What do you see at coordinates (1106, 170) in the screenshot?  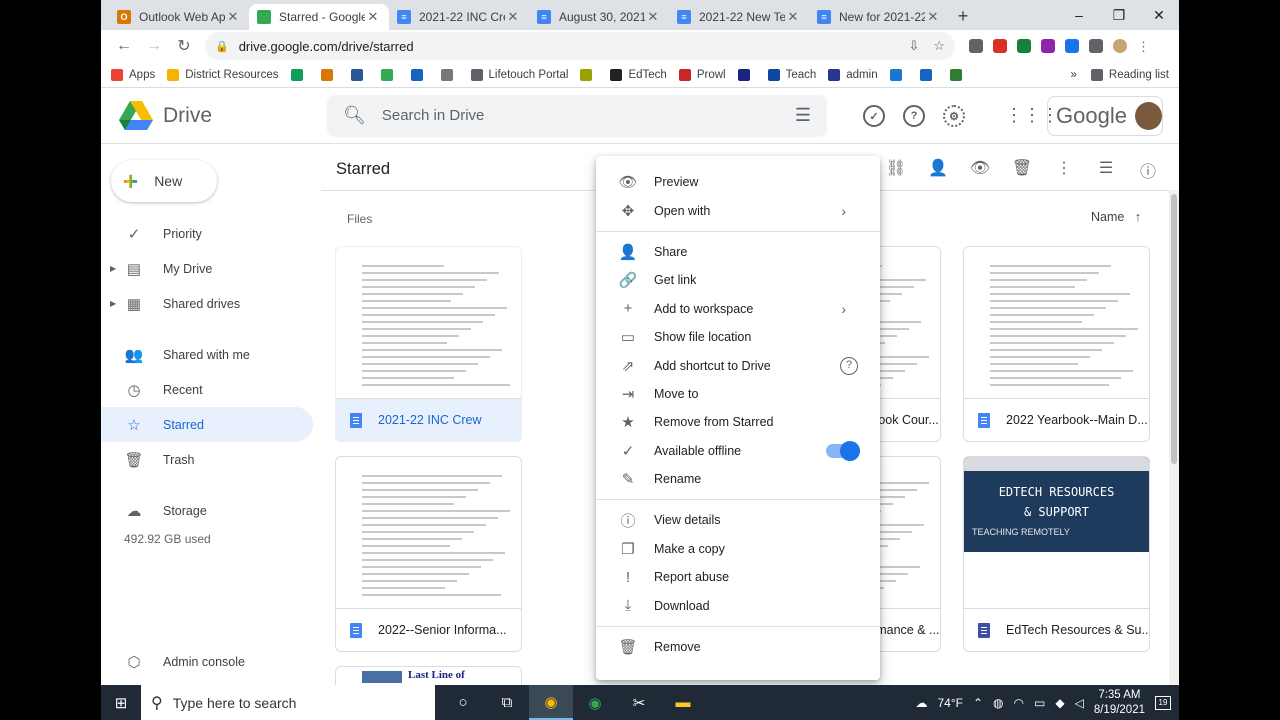 I see `list-view-icon: ☰` at bounding box center [1106, 170].